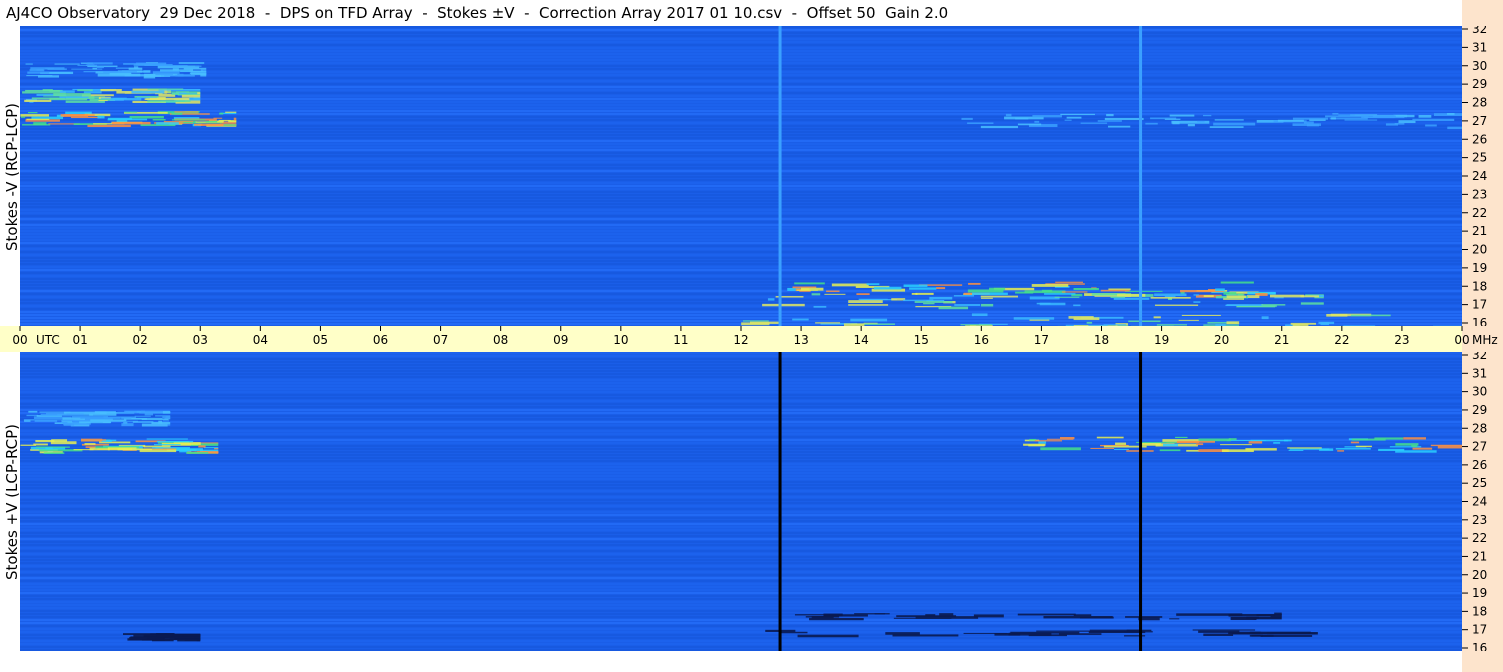 The image size is (1503, 672). What do you see at coordinates (680, 340) in the screenshot?
I see `time-tick-label: 11` at bounding box center [680, 340].